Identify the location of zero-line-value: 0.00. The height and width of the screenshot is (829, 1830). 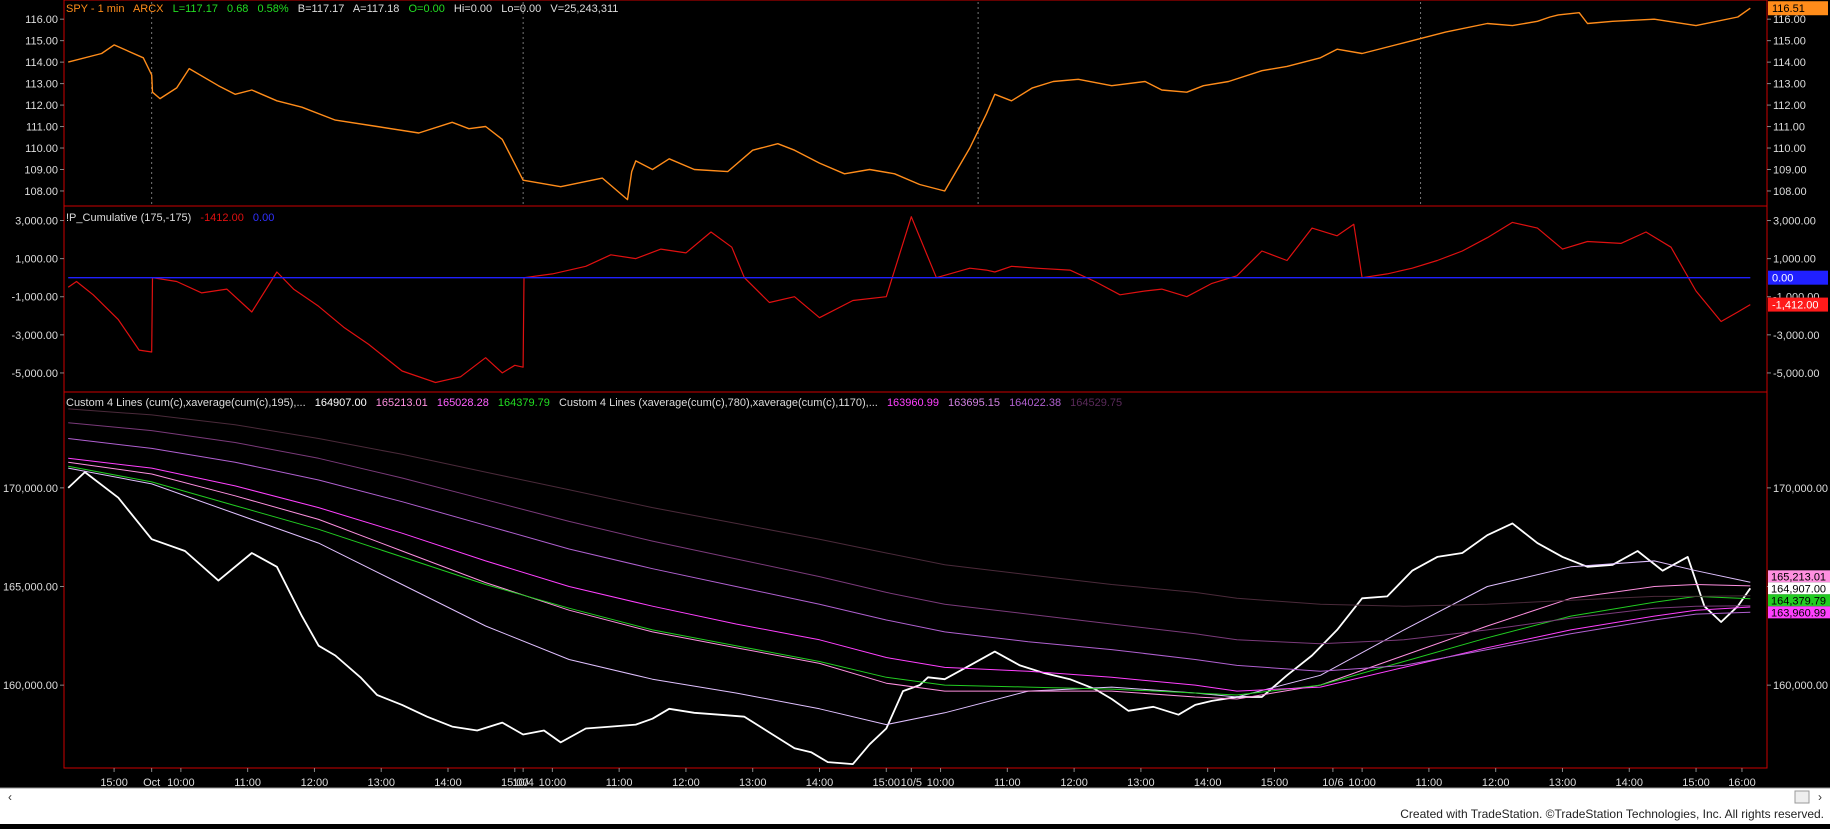
(263, 218).